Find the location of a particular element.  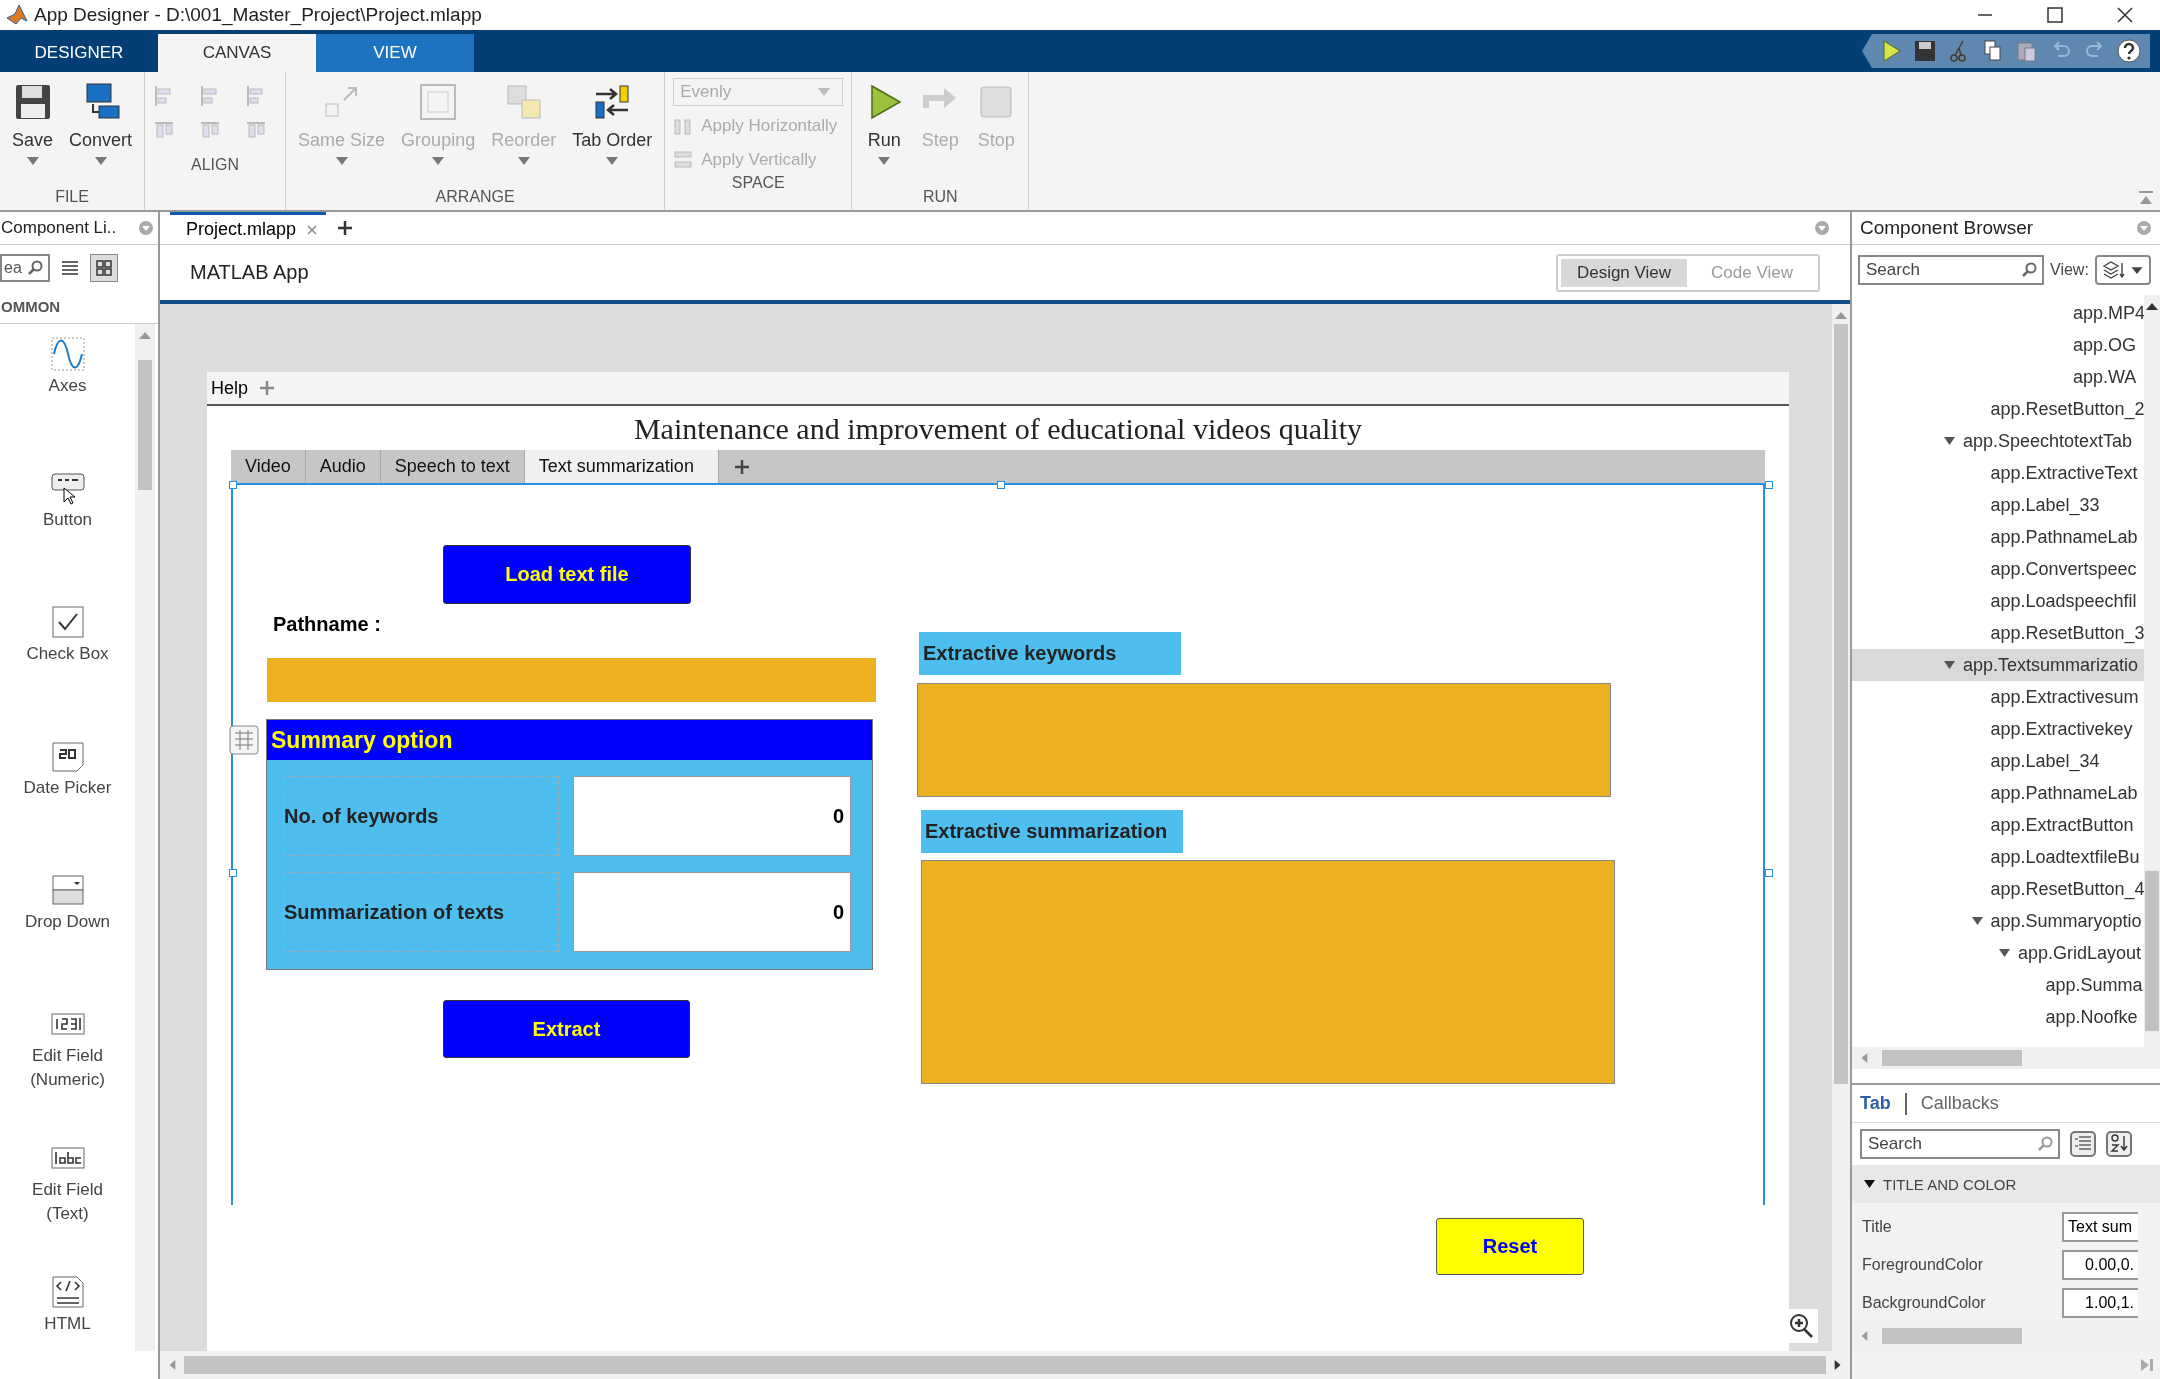

section-header: TITLE AND COLOR is located at coordinates (2006, 1184).